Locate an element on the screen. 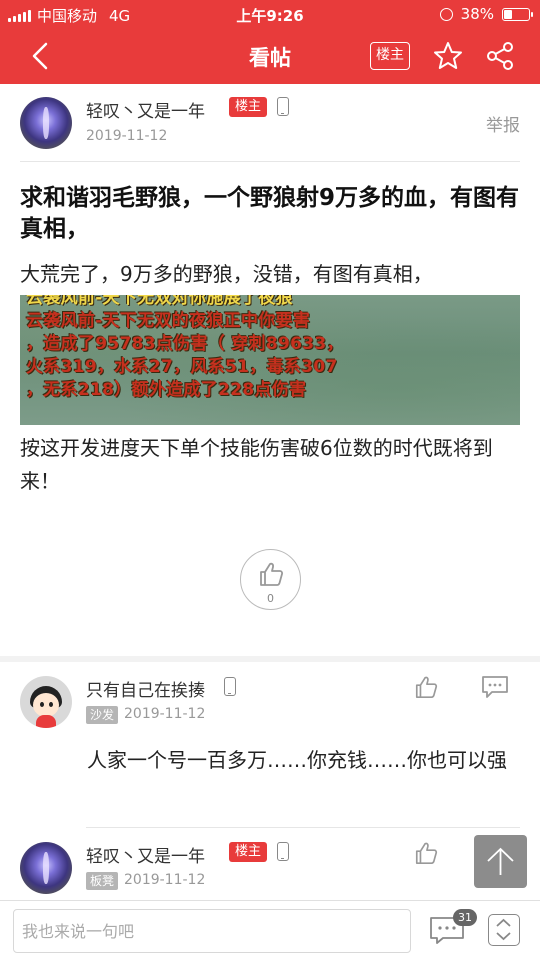 The image size is (540, 960). chevron-up-down-icon is located at coordinates (503, 929).